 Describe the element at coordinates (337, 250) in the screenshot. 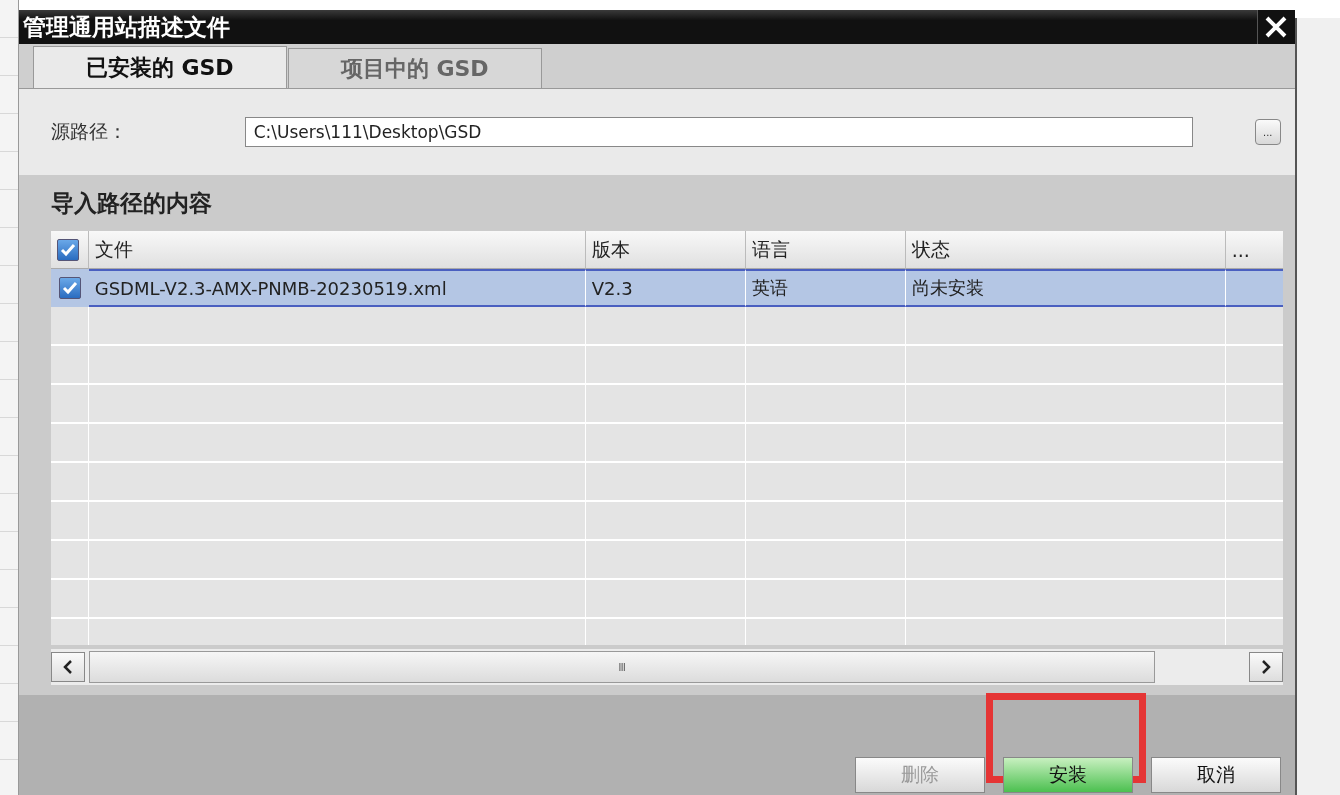

I see `column-header: 文件` at that location.